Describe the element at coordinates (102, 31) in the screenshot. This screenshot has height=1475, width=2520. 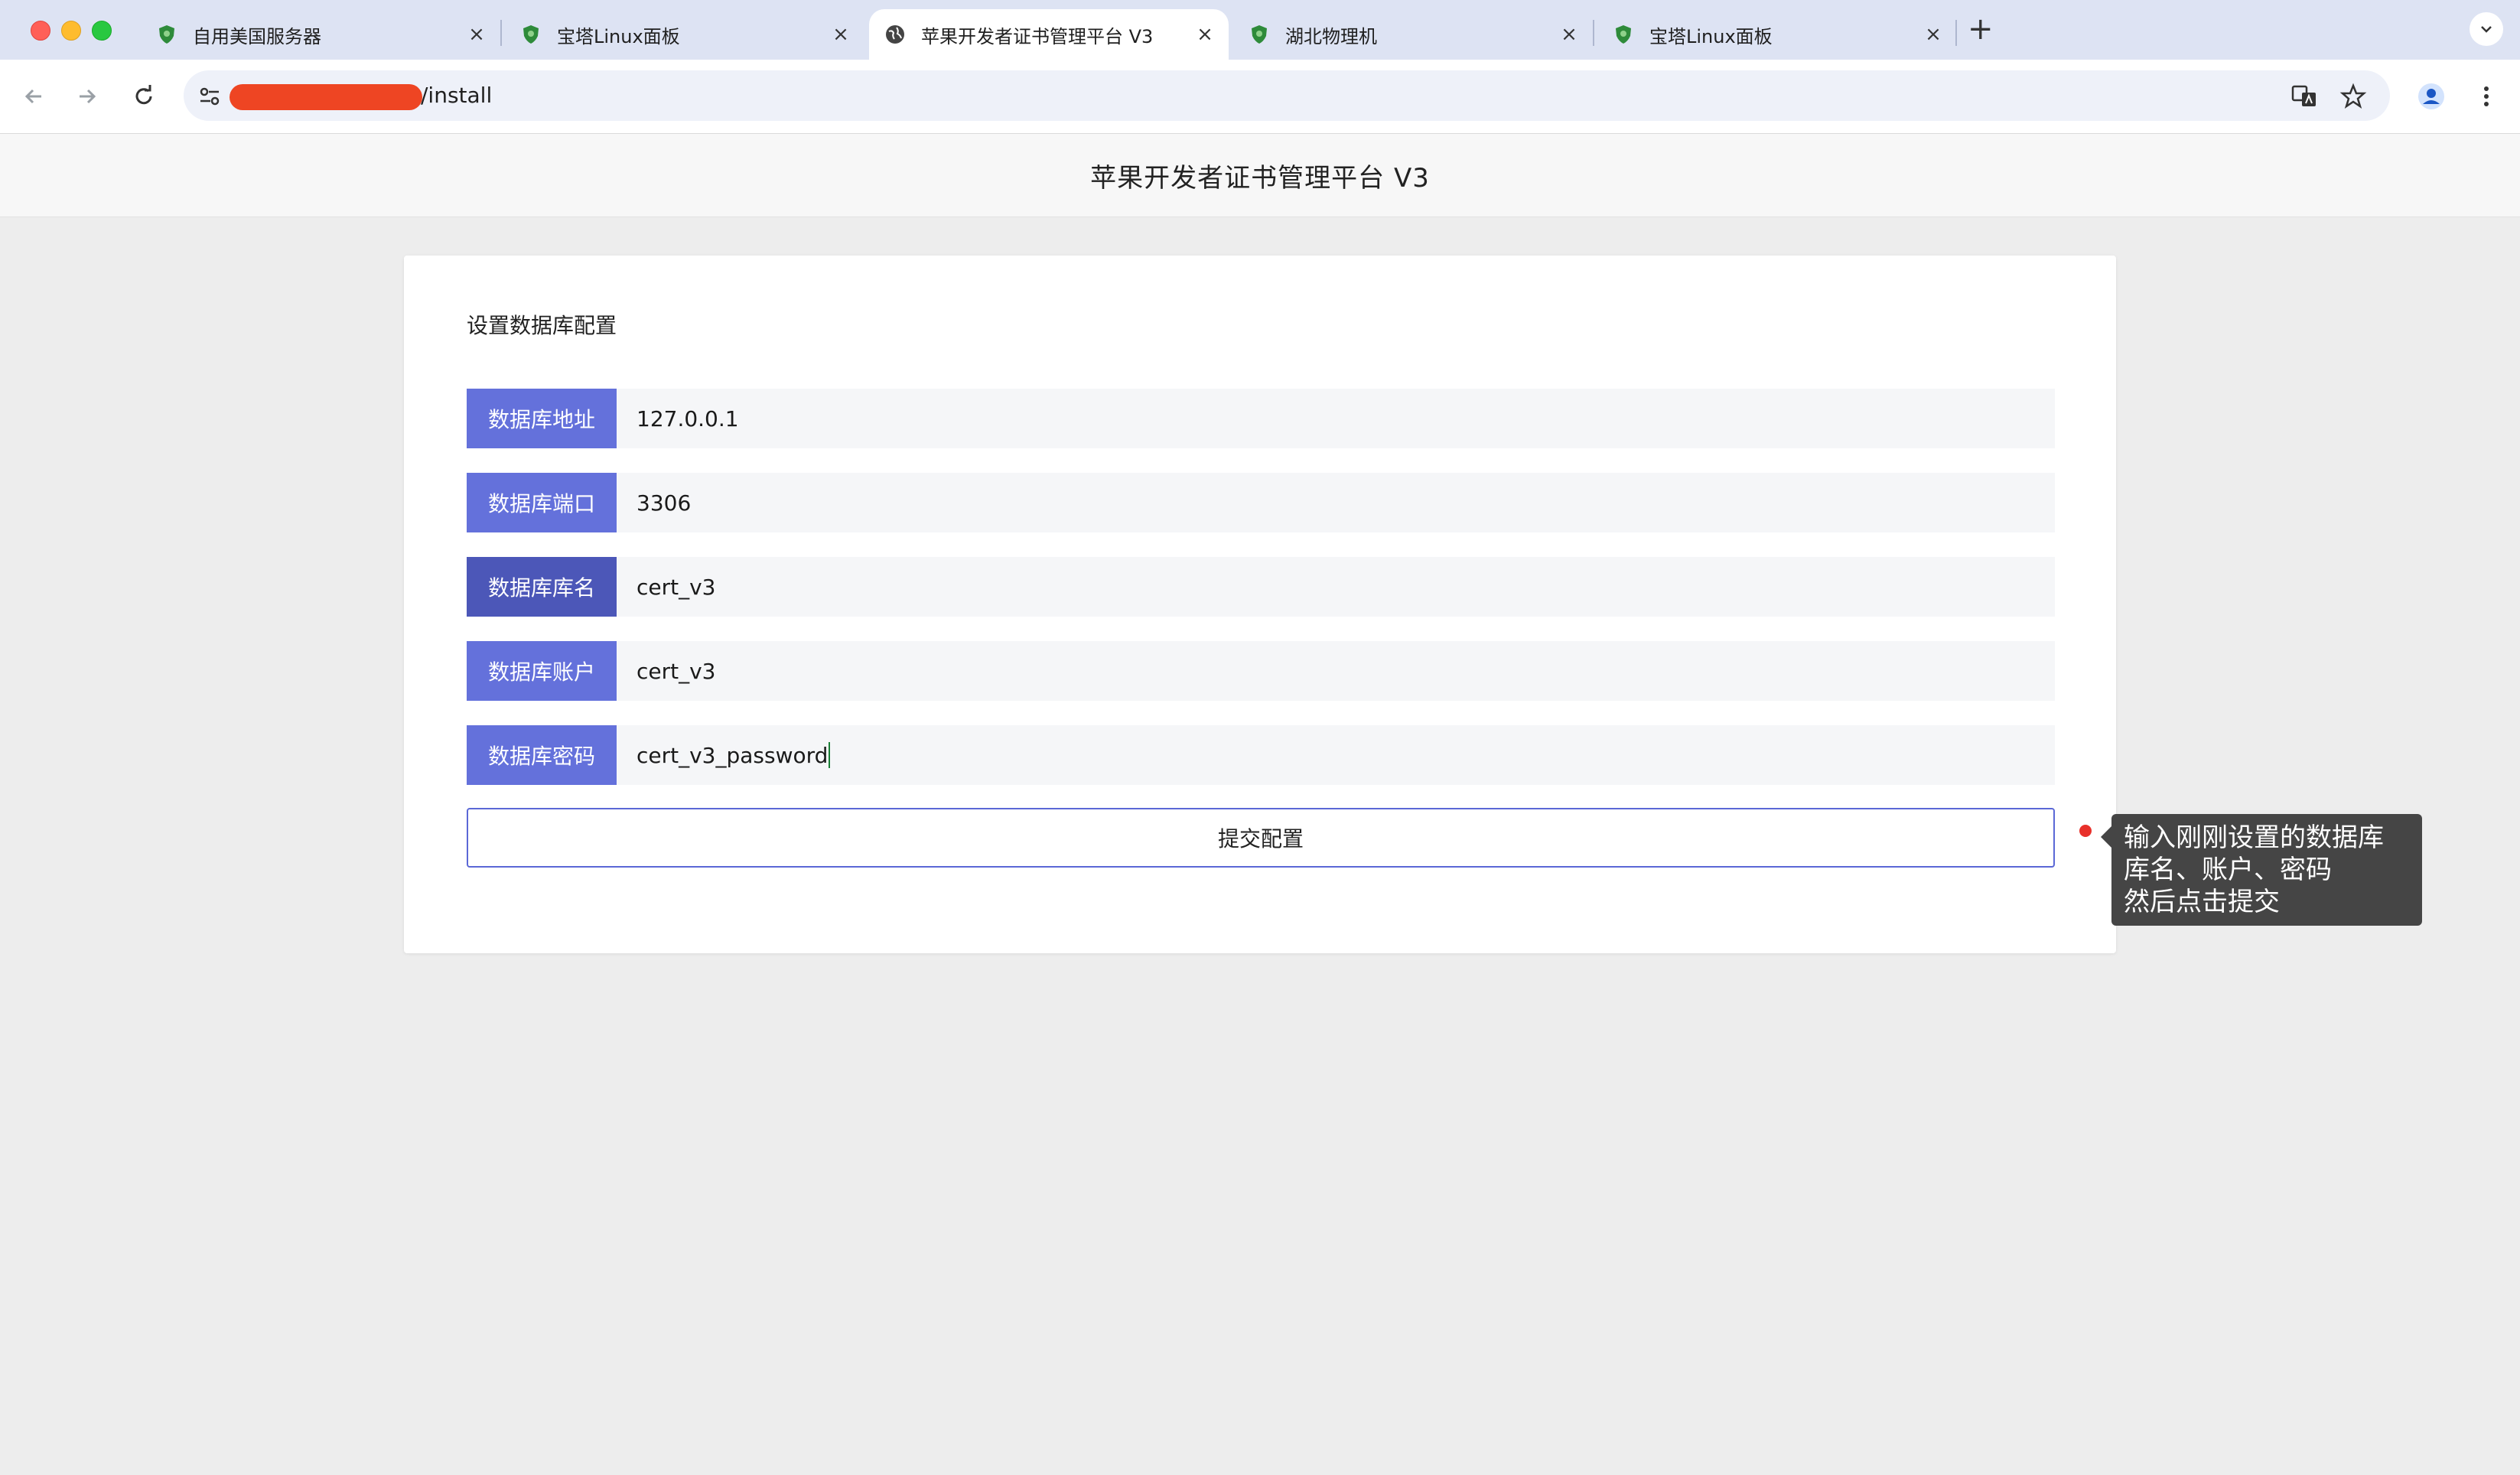
I see `zoom-window-button` at that location.